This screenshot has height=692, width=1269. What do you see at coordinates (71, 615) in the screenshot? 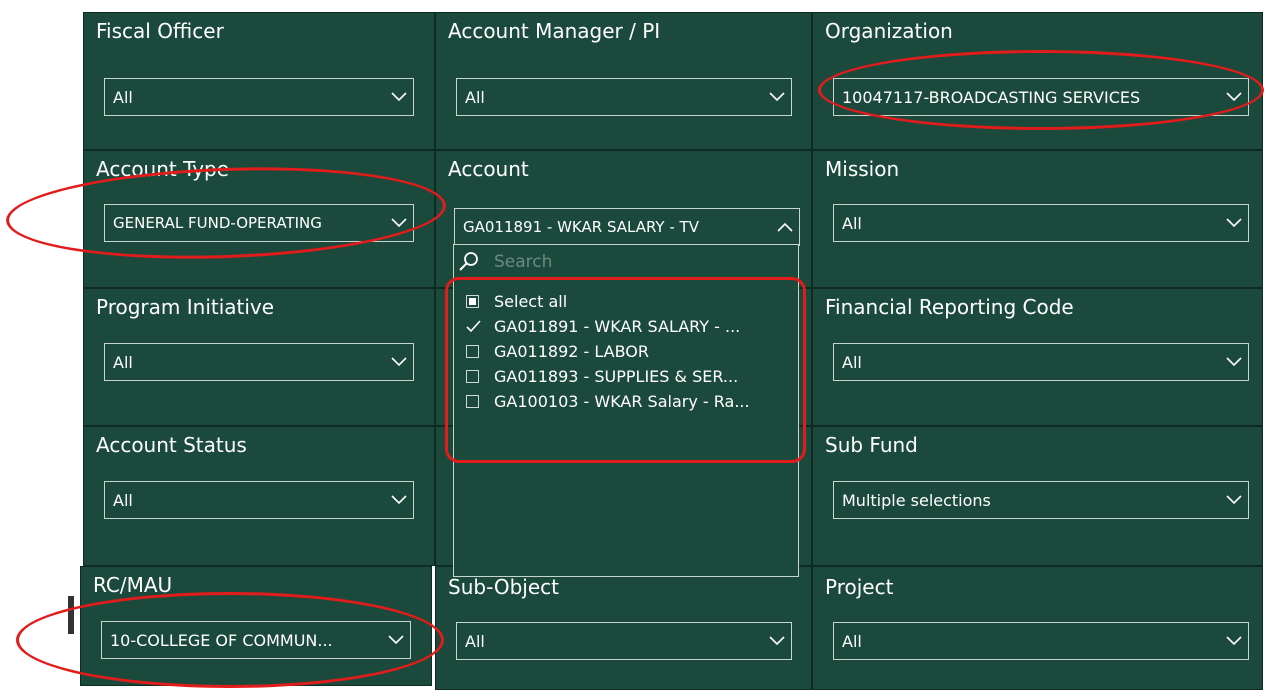
I see `window-edge-handle` at bounding box center [71, 615].